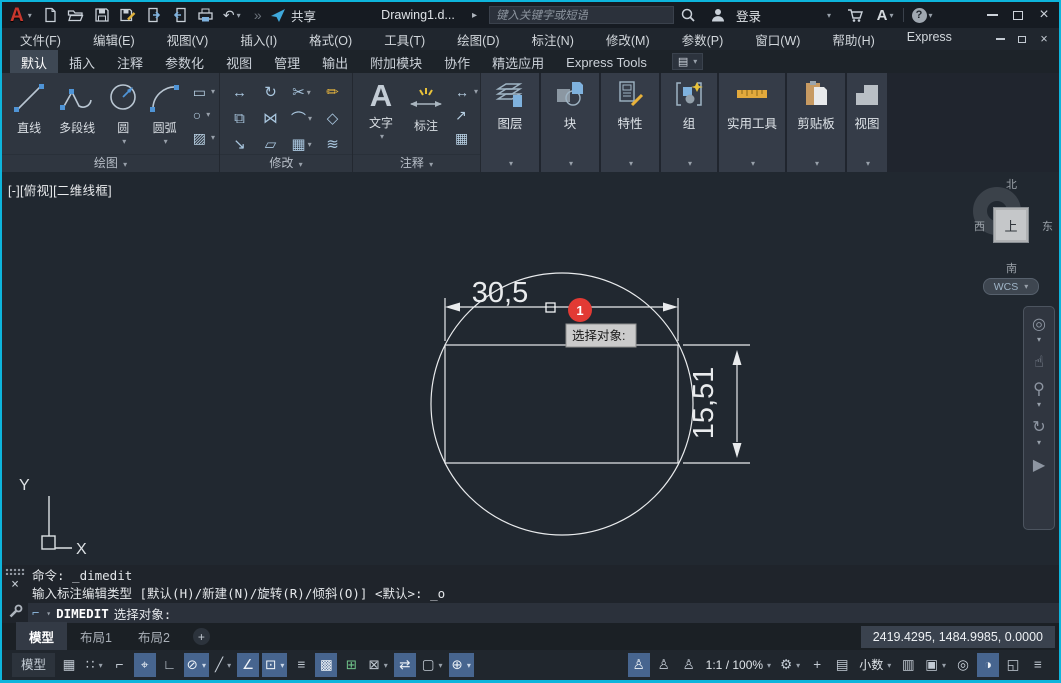 Image resolution: width=1061 pixels, height=683 pixels. Describe the element at coordinates (1022, 39) in the screenshot. I see `doc-restore-button` at that location.